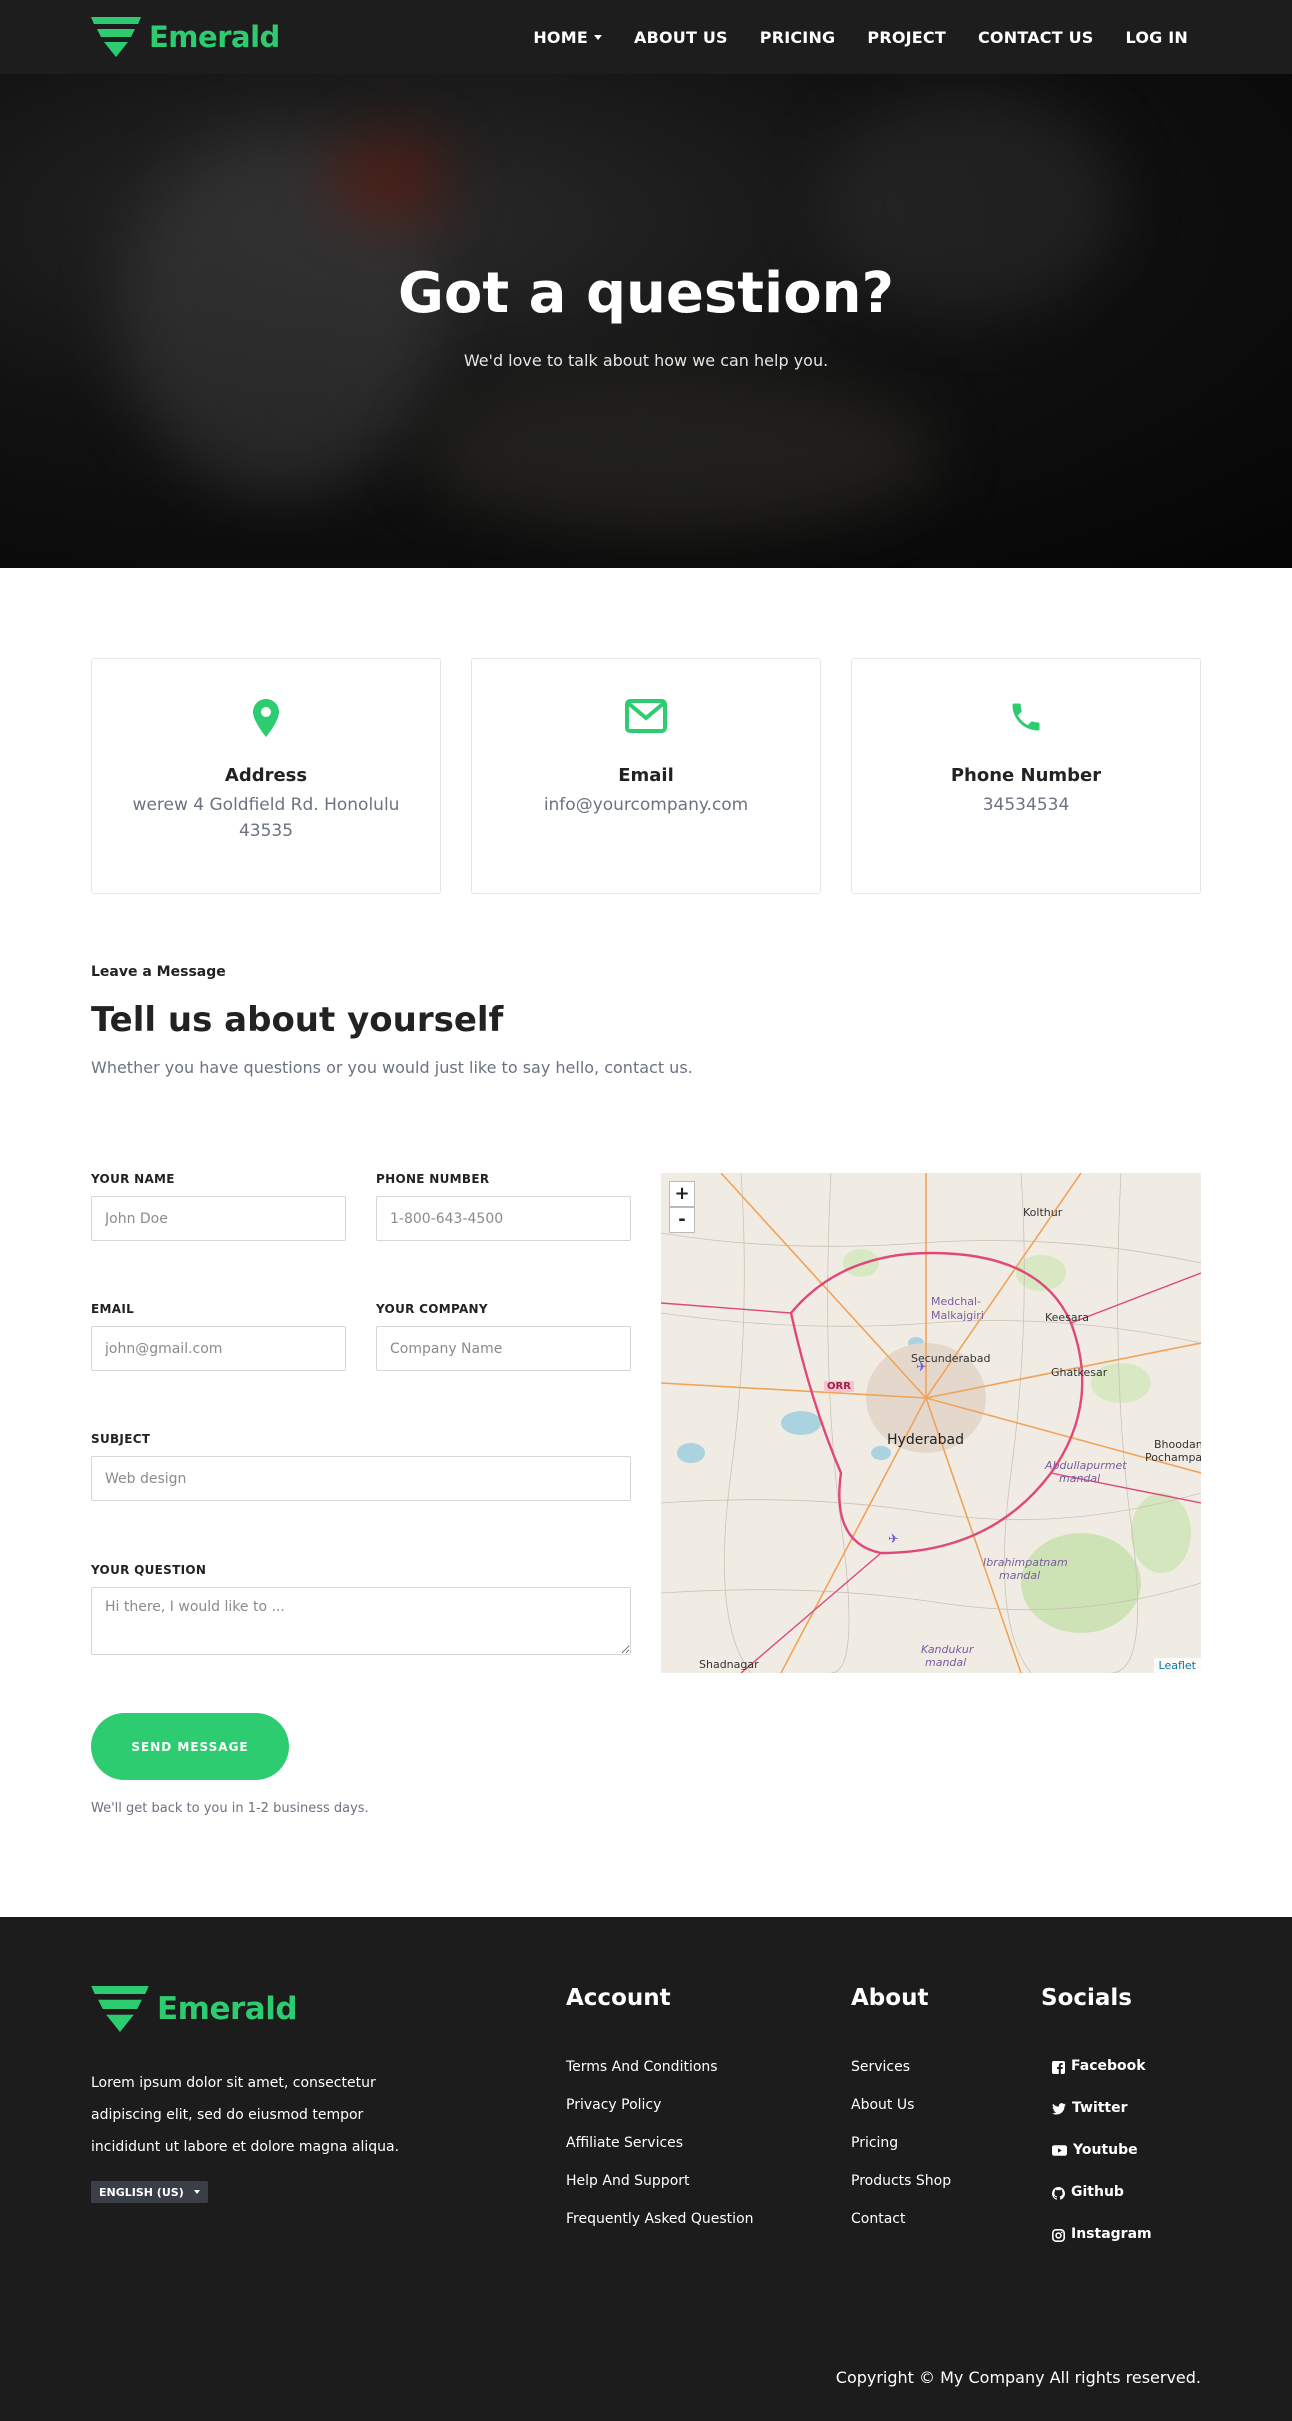  What do you see at coordinates (190, 1746) in the screenshot?
I see `send-message-button: SEND MESSAGE` at bounding box center [190, 1746].